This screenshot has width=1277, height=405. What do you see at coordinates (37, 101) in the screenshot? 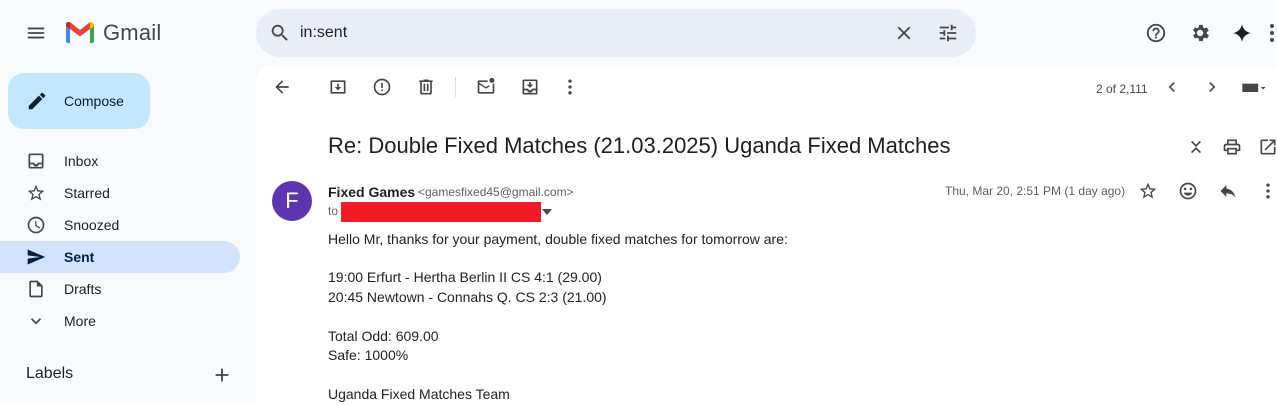
I see `pencil-icon` at bounding box center [37, 101].